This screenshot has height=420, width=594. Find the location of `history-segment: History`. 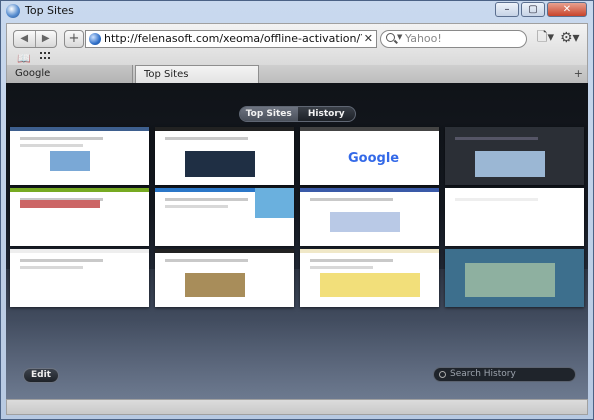

history-segment: History is located at coordinates (327, 114).